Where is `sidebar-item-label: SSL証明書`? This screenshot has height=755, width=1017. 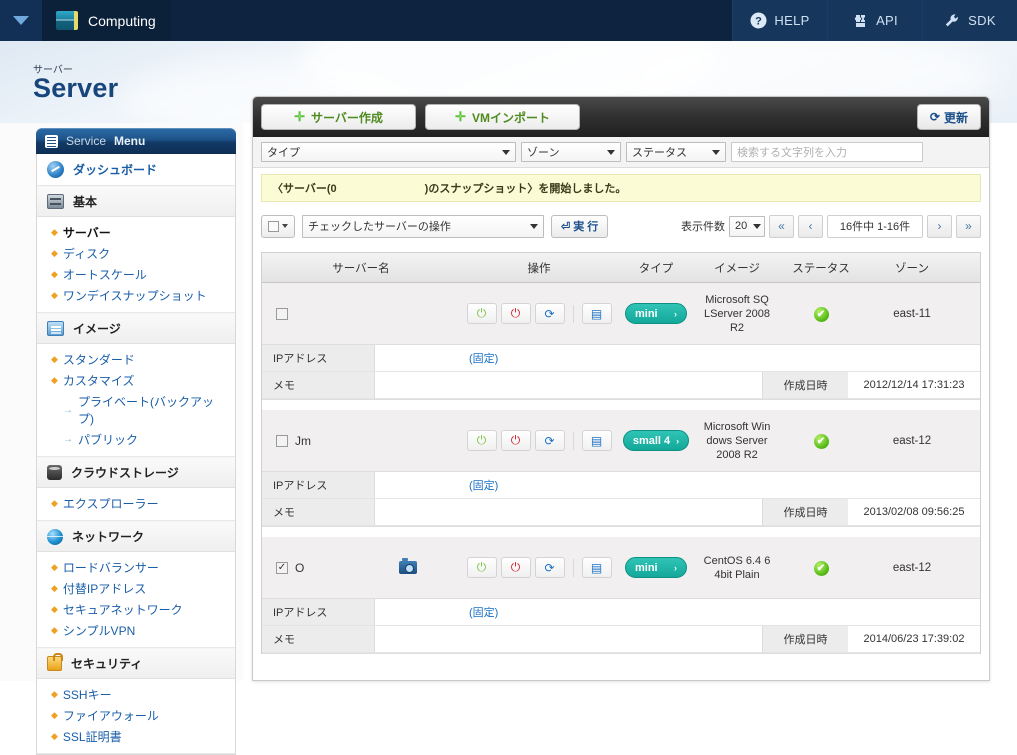
sidebar-item-label: SSL証明書 is located at coordinates (92, 737).